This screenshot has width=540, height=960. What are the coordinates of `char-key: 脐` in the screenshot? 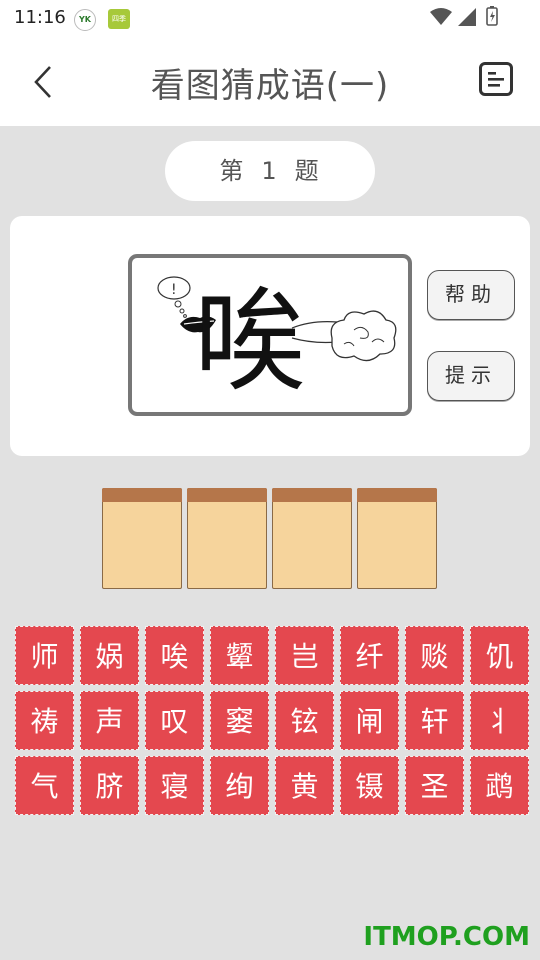 It's located at (109, 785).